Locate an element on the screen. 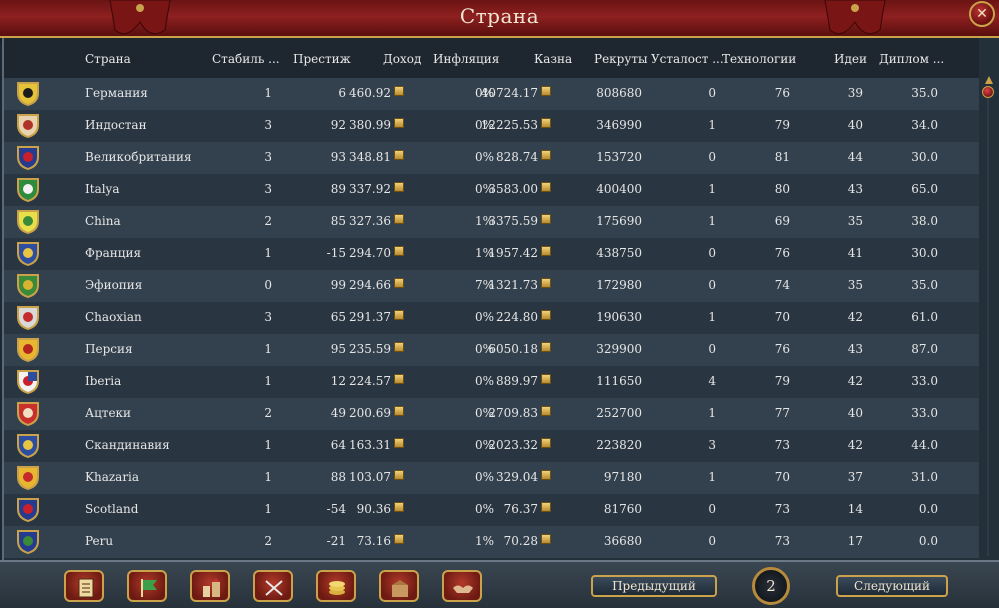 This screenshot has height=608, width=999. col-header-manpower: Рекруты is located at coordinates (621, 59).